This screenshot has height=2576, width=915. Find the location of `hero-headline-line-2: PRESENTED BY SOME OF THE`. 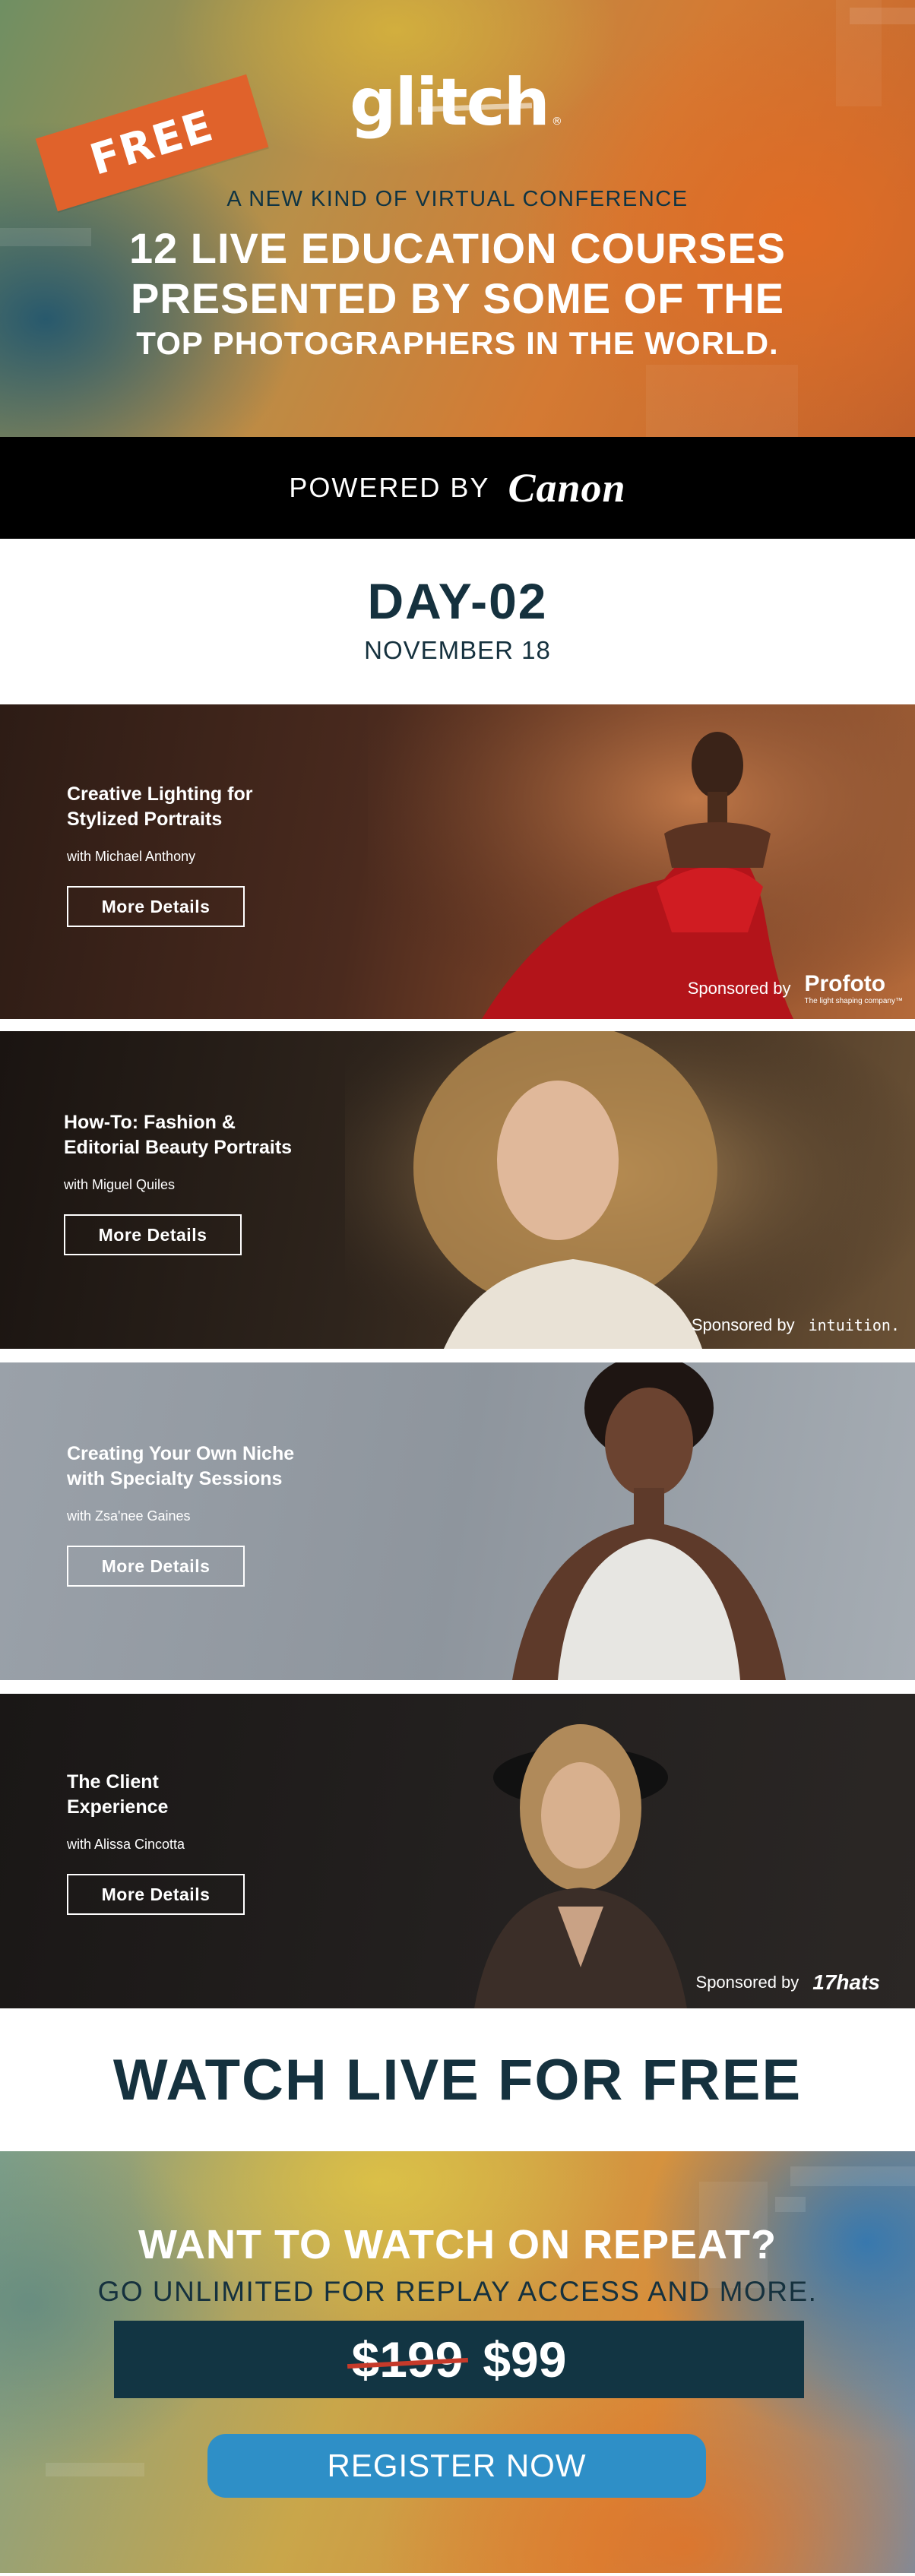

hero-headline-line-2: PRESENTED BY SOME OF THE is located at coordinates (457, 298).